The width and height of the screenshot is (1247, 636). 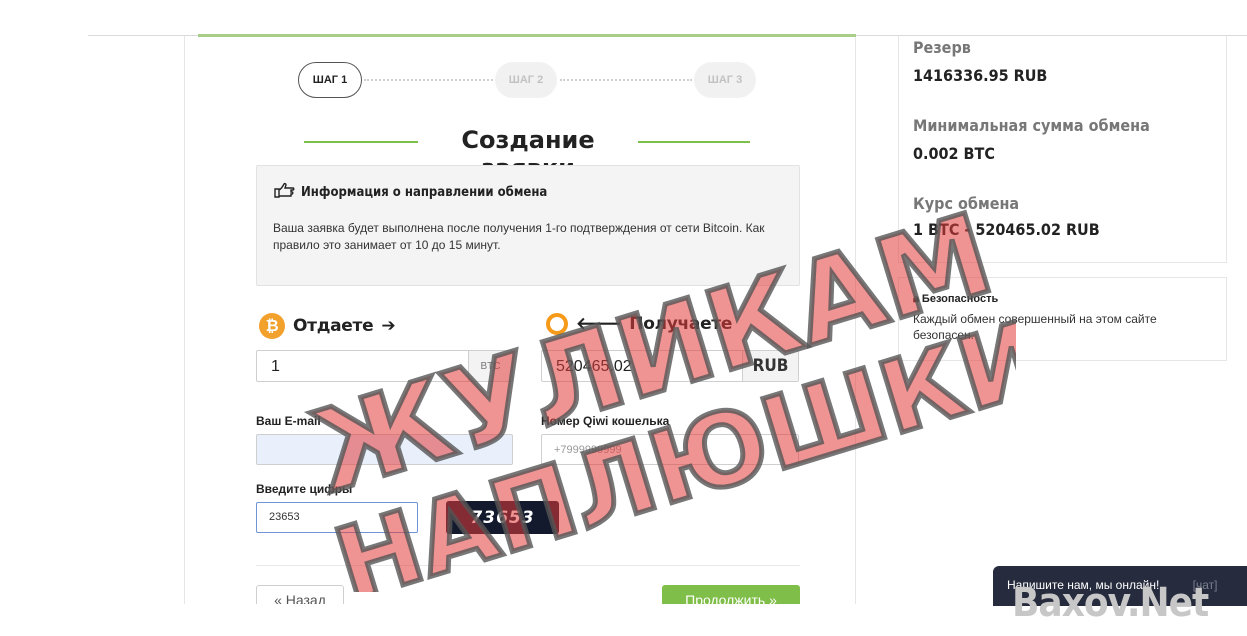 I want to click on qiwi-wallet-input: +7999999999, so click(x=670, y=449).